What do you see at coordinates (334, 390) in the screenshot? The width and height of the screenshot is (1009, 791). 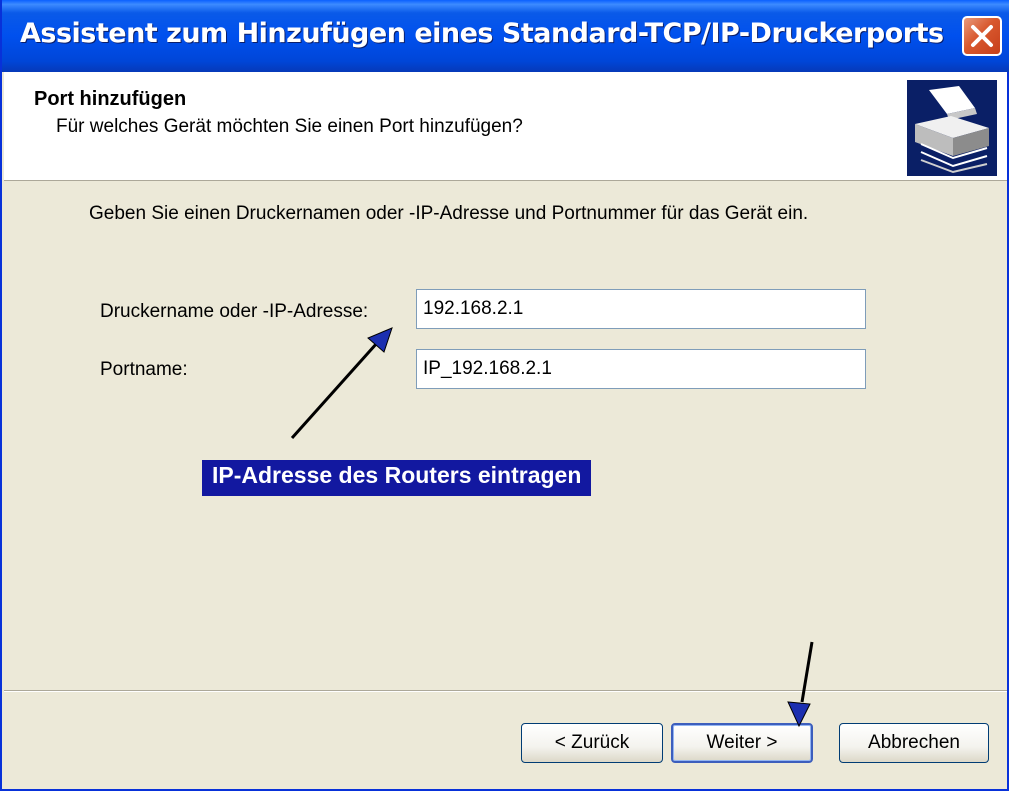 I see `arrow-line-address` at bounding box center [334, 390].